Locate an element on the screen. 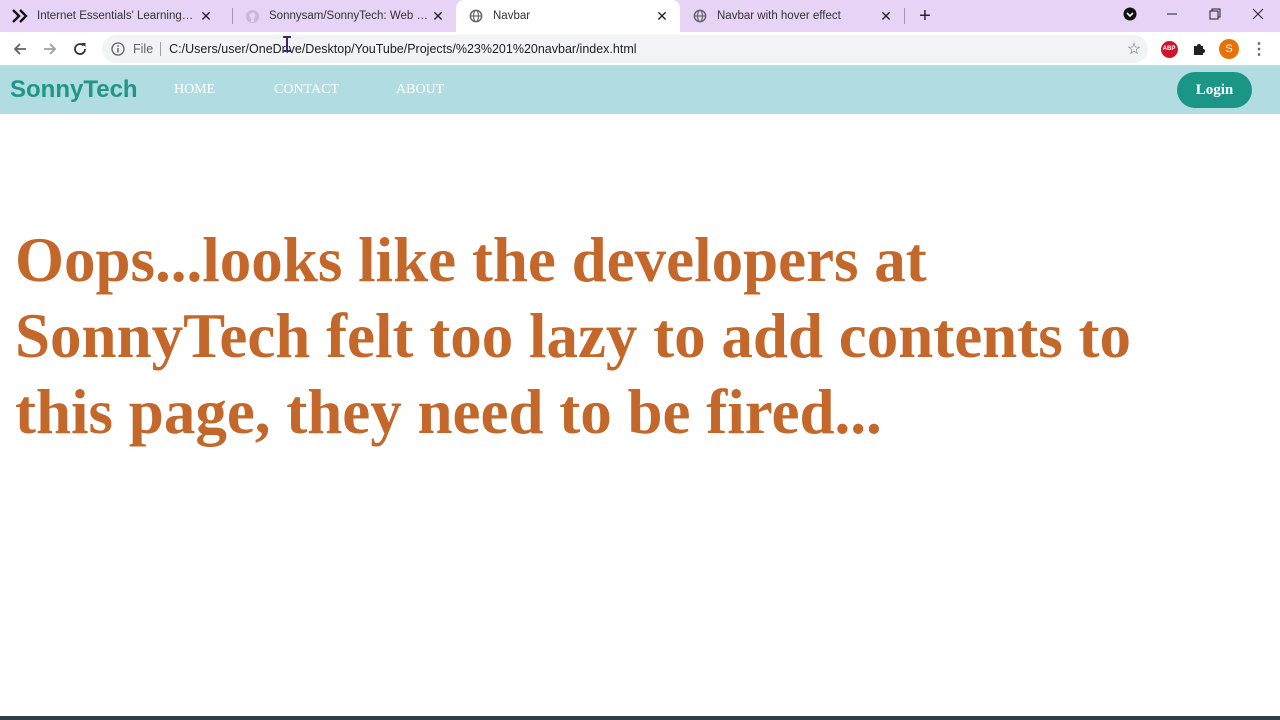 This screenshot has height=720, width=1280. browser-tab-github: Sonnysam/SonnyTech: Web Deve ✕ is located at coordinates (344, 16).